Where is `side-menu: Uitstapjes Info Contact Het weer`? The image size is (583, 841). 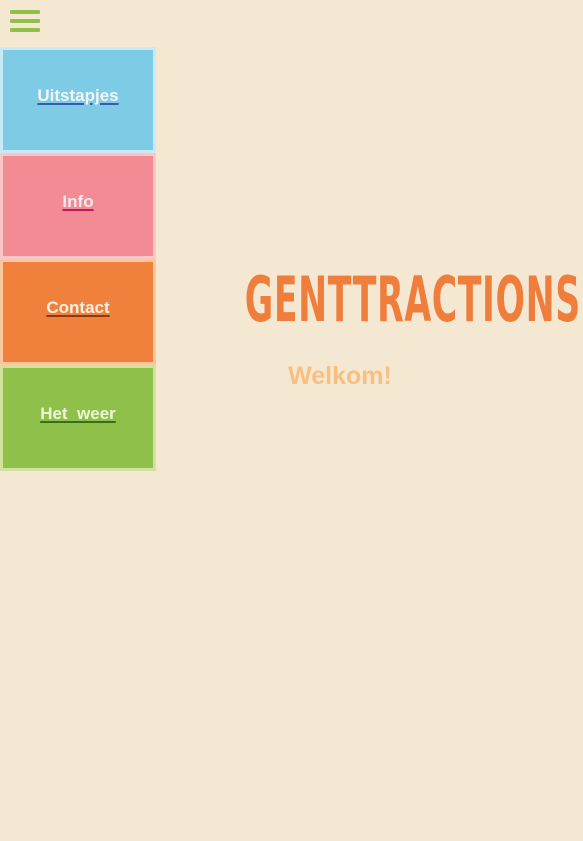
side-menu: Uitstapjes Info Contact Het weer is located at coordinates (78, 259).